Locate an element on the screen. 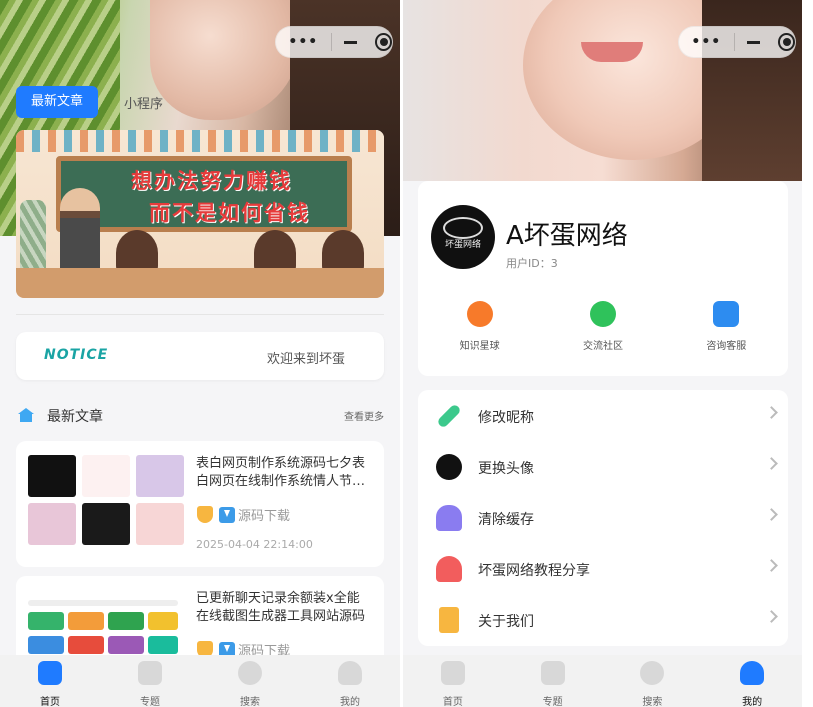 The height and width of the screenshot is (707, 813). edit-icon is located at coordinates (449, 416).